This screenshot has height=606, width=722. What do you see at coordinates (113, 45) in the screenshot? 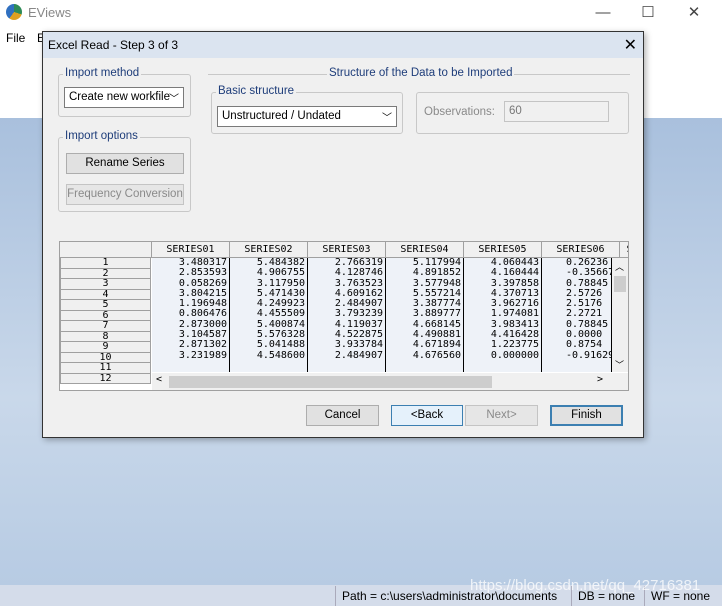
I see `dialog-title-text: Excel Read - Step 3 of 3` at bounding box center [113, 45].